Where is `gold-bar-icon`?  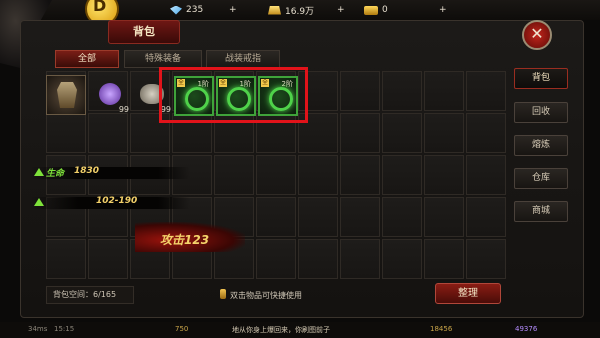
gold-bar-icon is located at coordinates (371, 10).